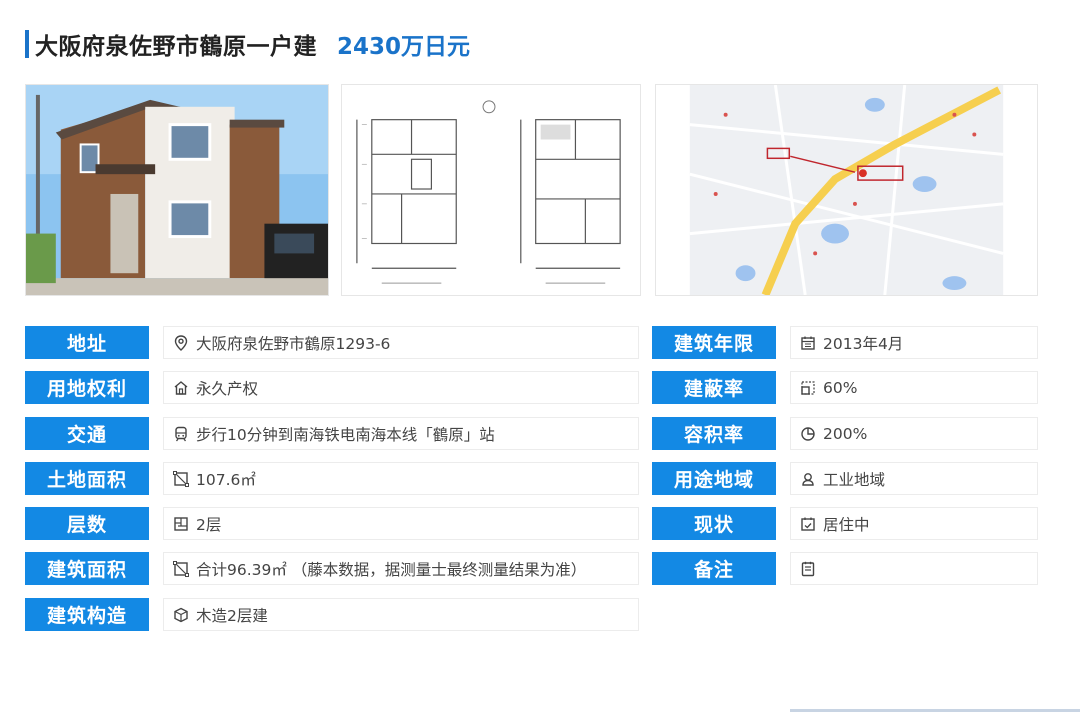  What do you see at coordinates (401, 478) in the screenshot?
I see `value-land-area: 107.6㎡` at bounding box center [401, 478].